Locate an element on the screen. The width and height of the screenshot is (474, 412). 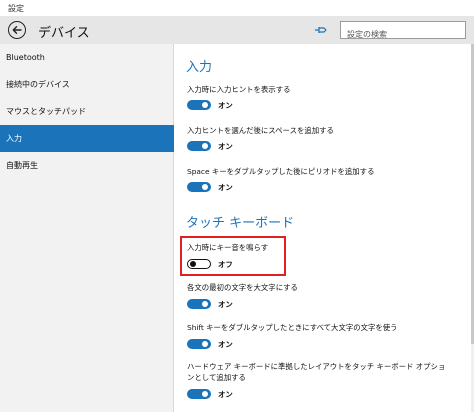
sidebar-item-typing: 入力 is located at coordinates (87, 138).